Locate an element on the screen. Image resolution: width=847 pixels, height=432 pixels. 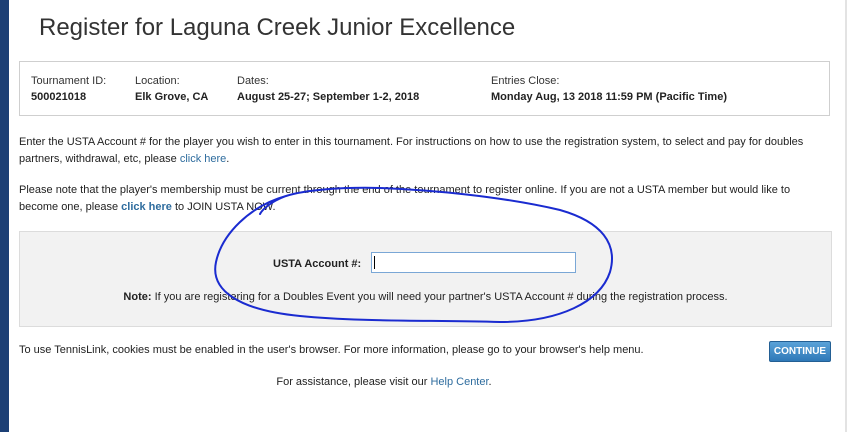
instructions-suffix: . is located at coordinates (228, 159).